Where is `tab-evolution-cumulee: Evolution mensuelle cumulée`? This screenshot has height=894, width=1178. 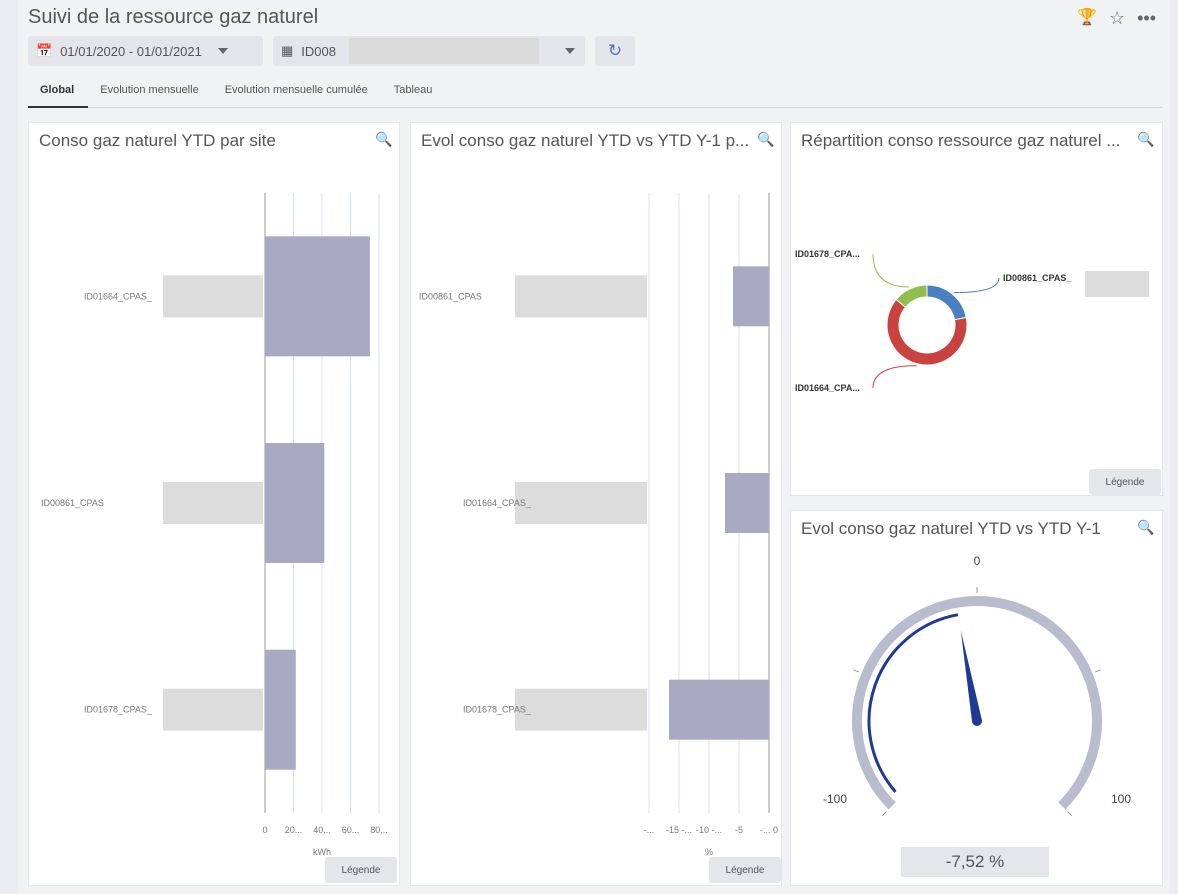 tab-evolution-cumulee: Evolution mensuelle cumulée is located at coordinates (297, 94).